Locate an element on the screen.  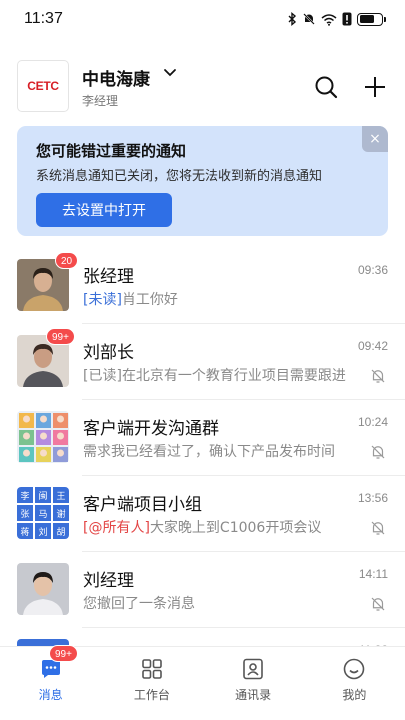
alert-icon is located at coordinates (347, 19).